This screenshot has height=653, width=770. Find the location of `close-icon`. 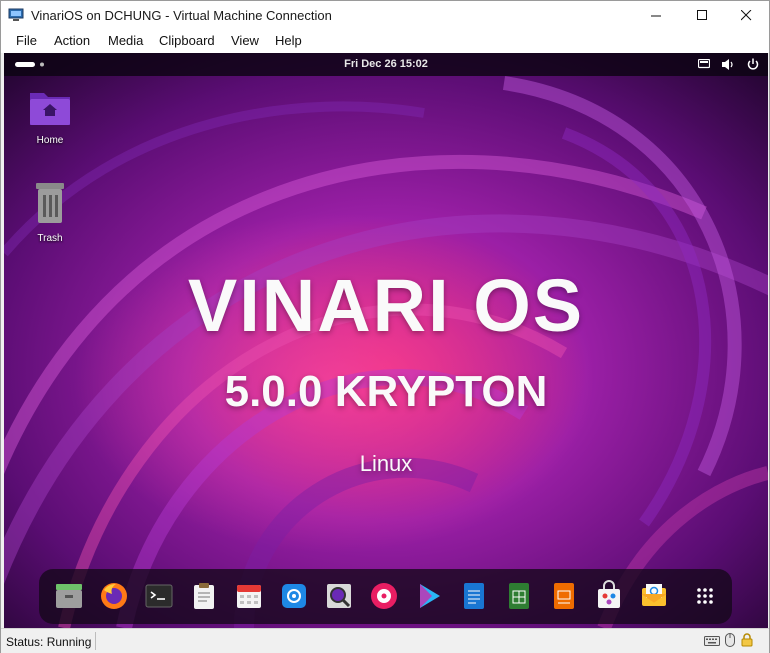

close-icon is located at coordinates (745, 14).